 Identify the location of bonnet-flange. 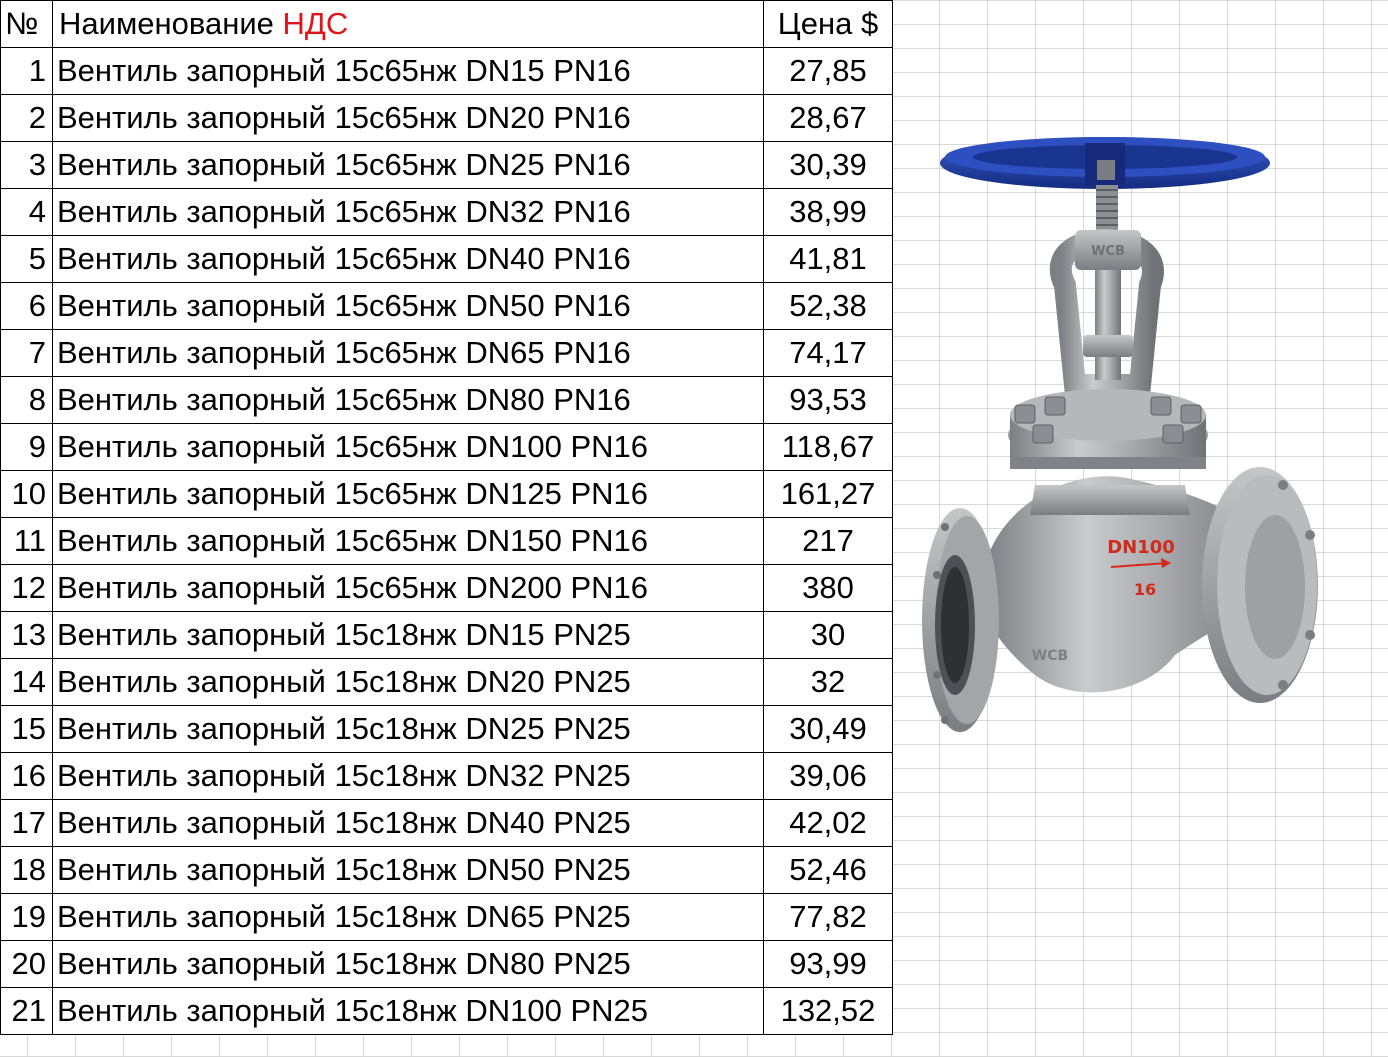
(1108, 429).